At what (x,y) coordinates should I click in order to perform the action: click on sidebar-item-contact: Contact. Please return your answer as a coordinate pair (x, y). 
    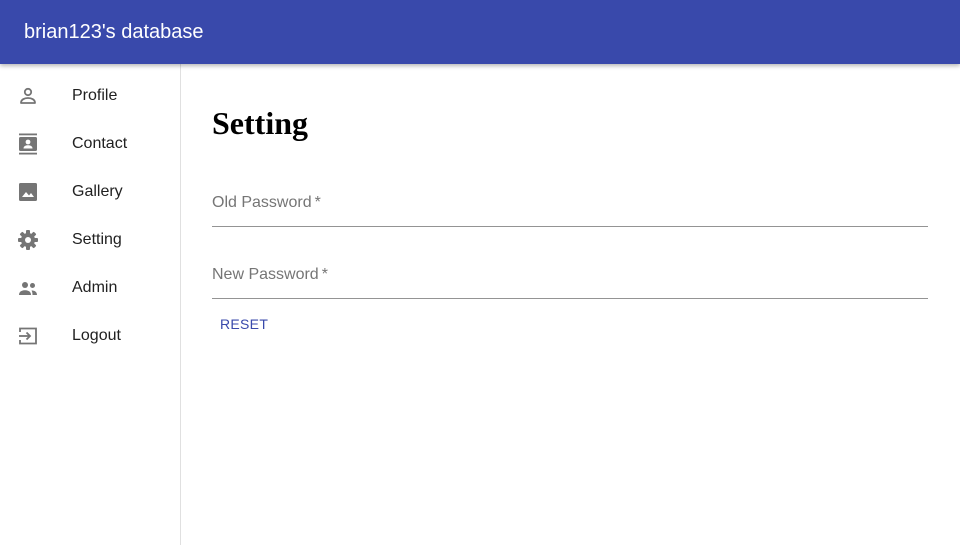
    Looking at the image, I should click on (90, 144).